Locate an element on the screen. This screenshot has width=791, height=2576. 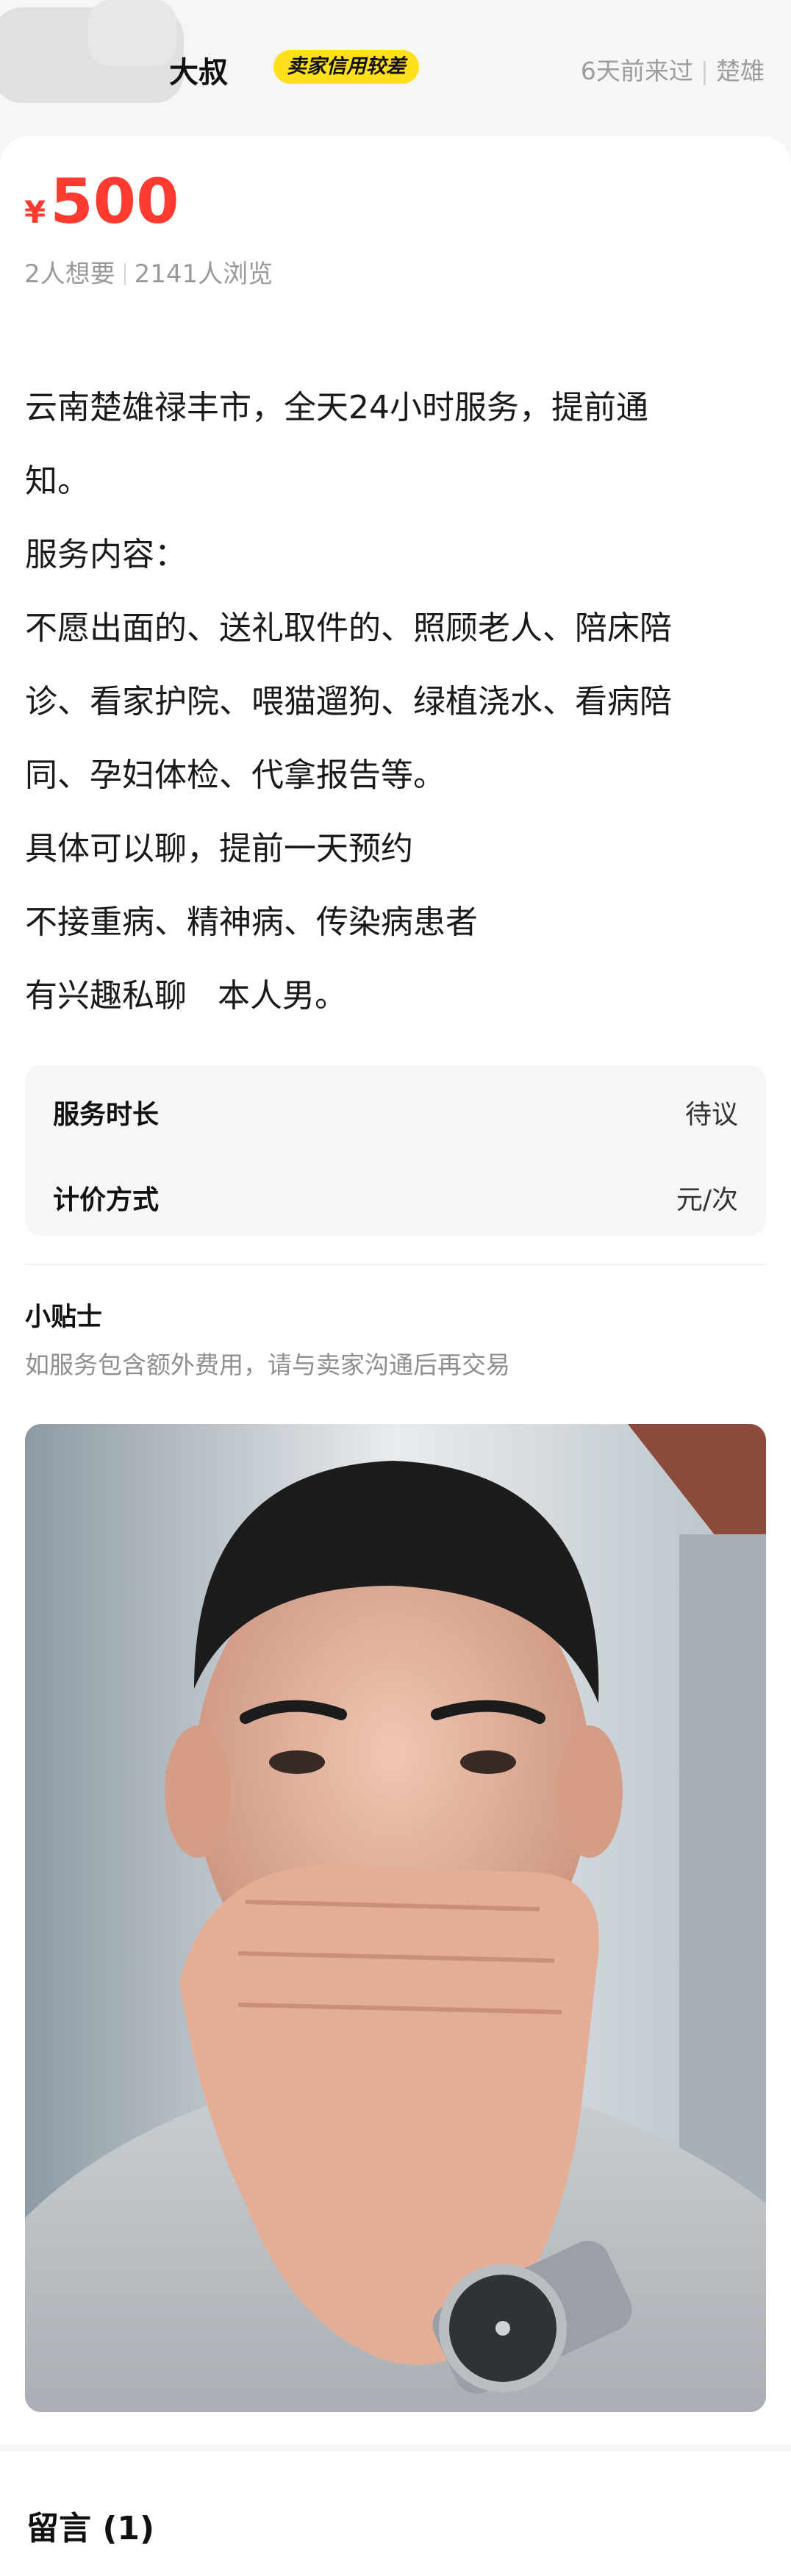
section-divider is located at coordinates (395, 1264).